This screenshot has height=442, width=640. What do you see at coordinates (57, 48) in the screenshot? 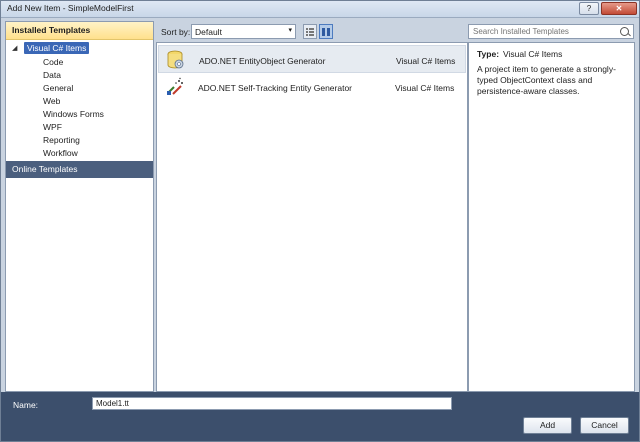
I see `tree-root-label: Visual C# Items` at bounding box center [57, 48].